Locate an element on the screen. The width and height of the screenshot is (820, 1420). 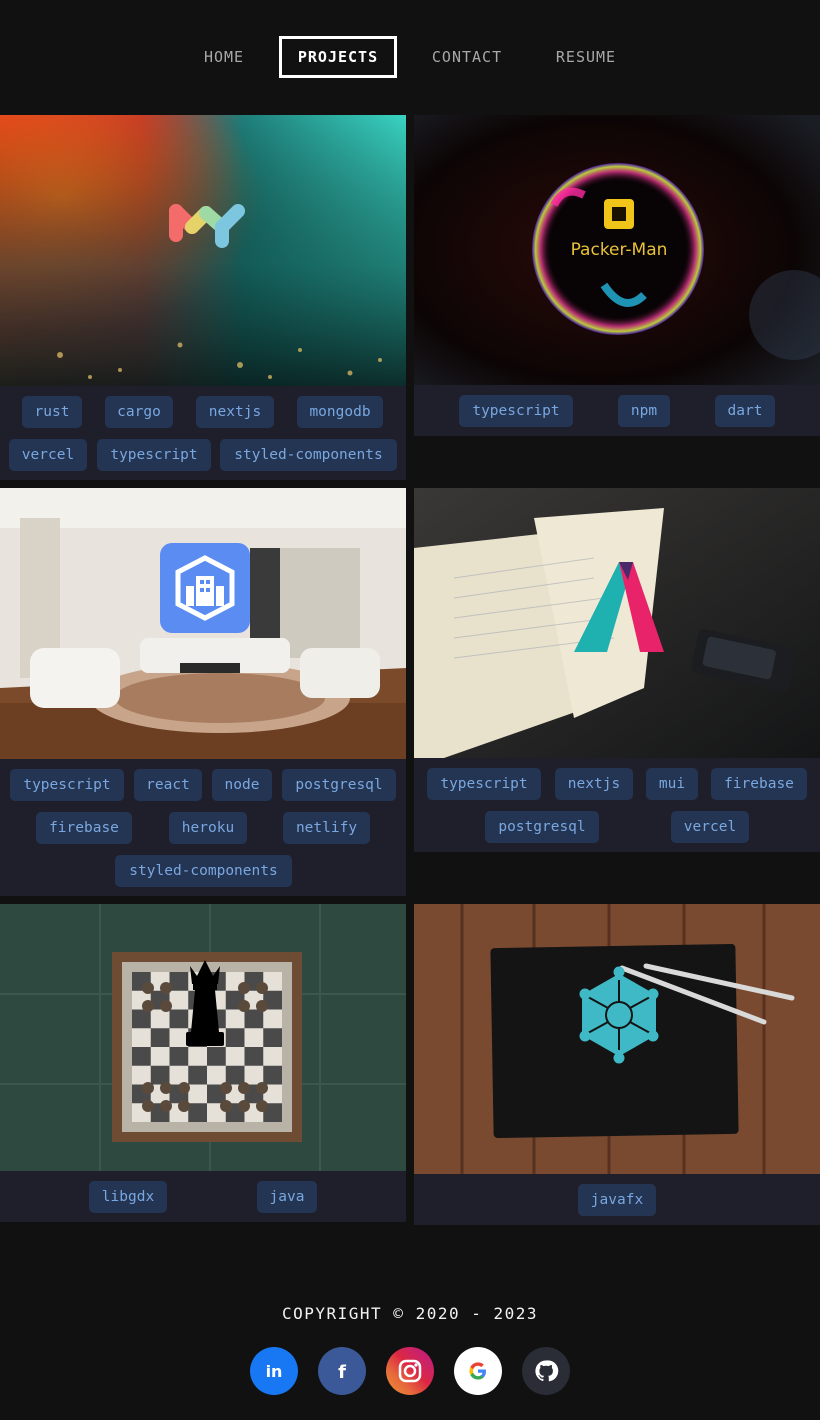
tag: javafx is located at coordinates (617, 1200).